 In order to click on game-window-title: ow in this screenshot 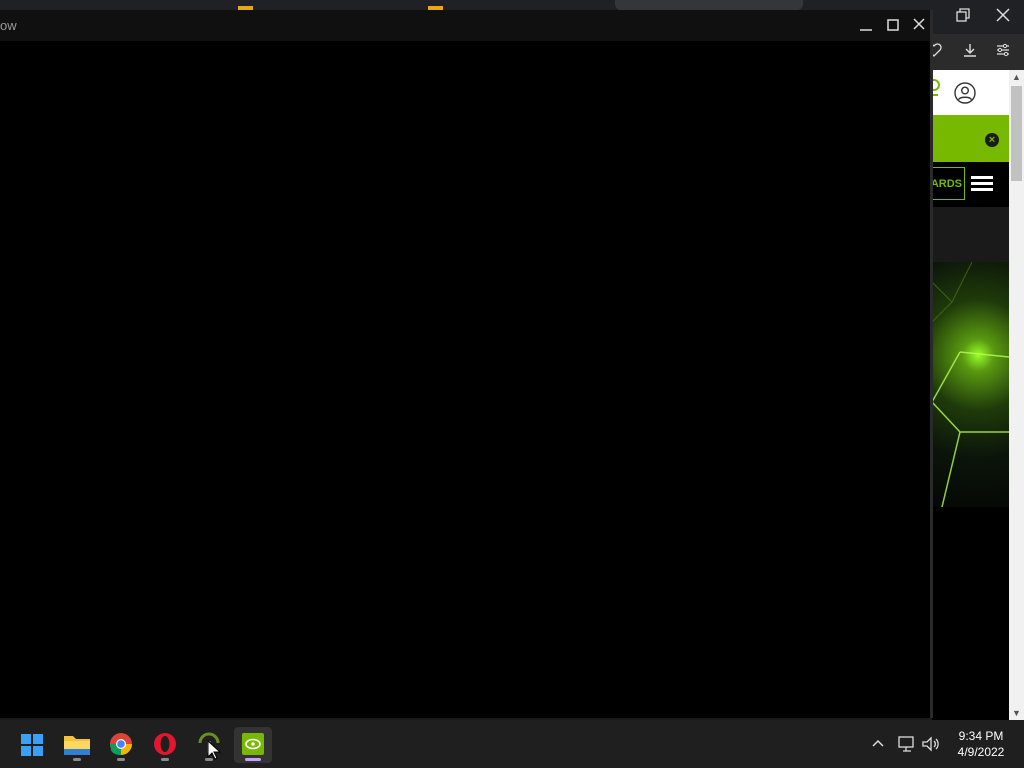, I will do `click(8, 25)`.